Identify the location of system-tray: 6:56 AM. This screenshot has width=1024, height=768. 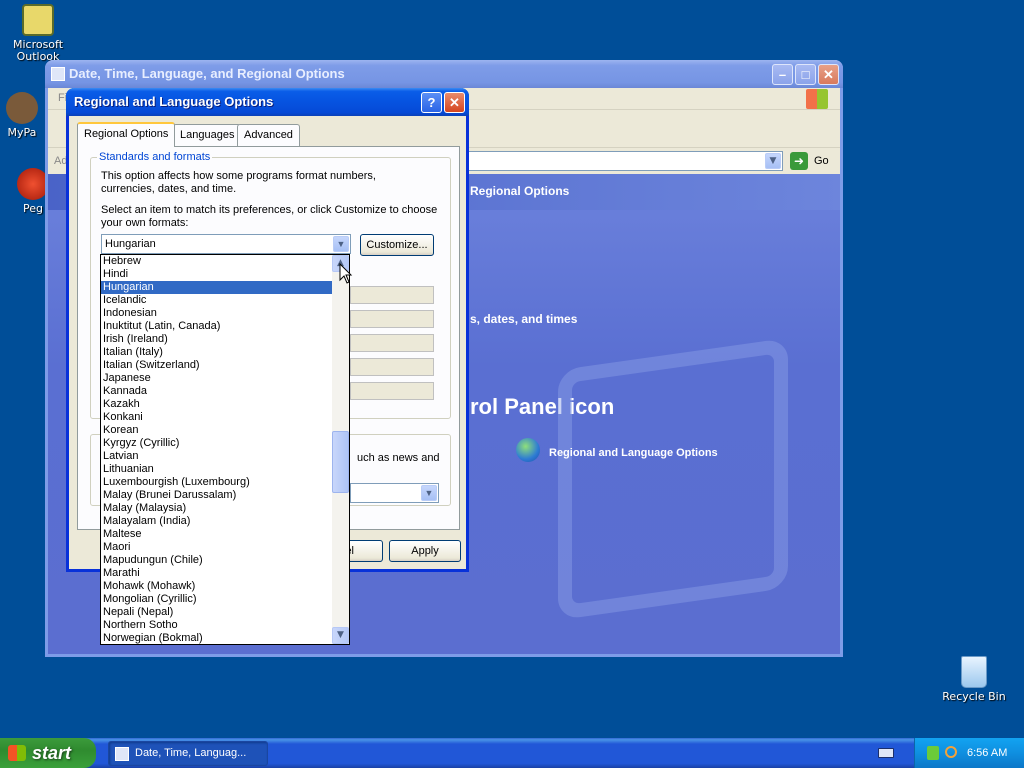
(969, 753).